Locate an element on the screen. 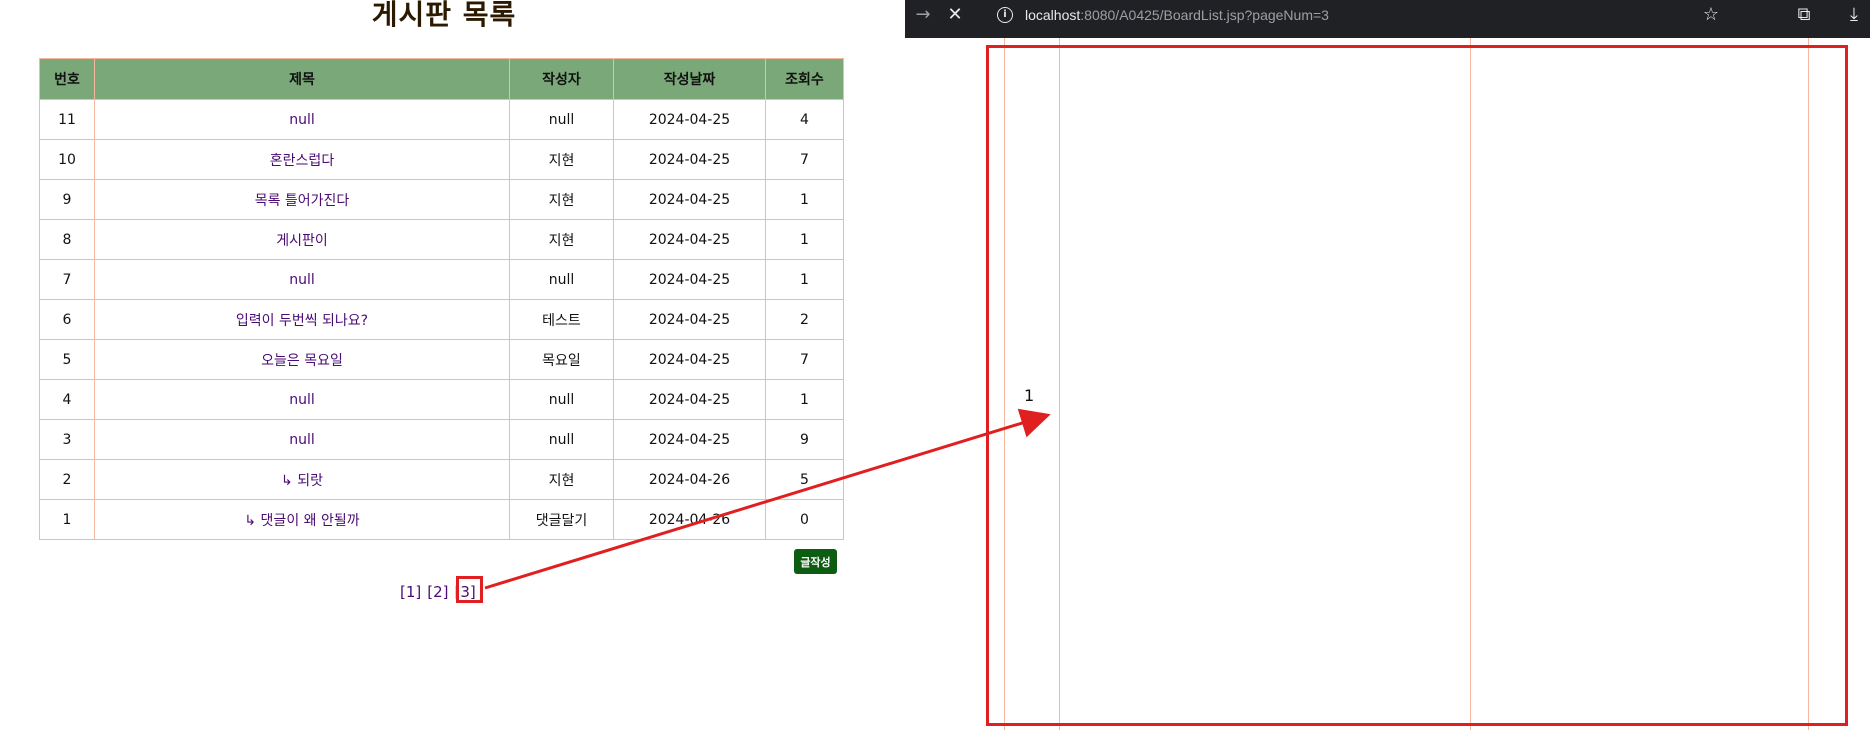  table-header-row: 번호 제목 작성자 작성날짜 조회수 is located at coordinates (441, 79).